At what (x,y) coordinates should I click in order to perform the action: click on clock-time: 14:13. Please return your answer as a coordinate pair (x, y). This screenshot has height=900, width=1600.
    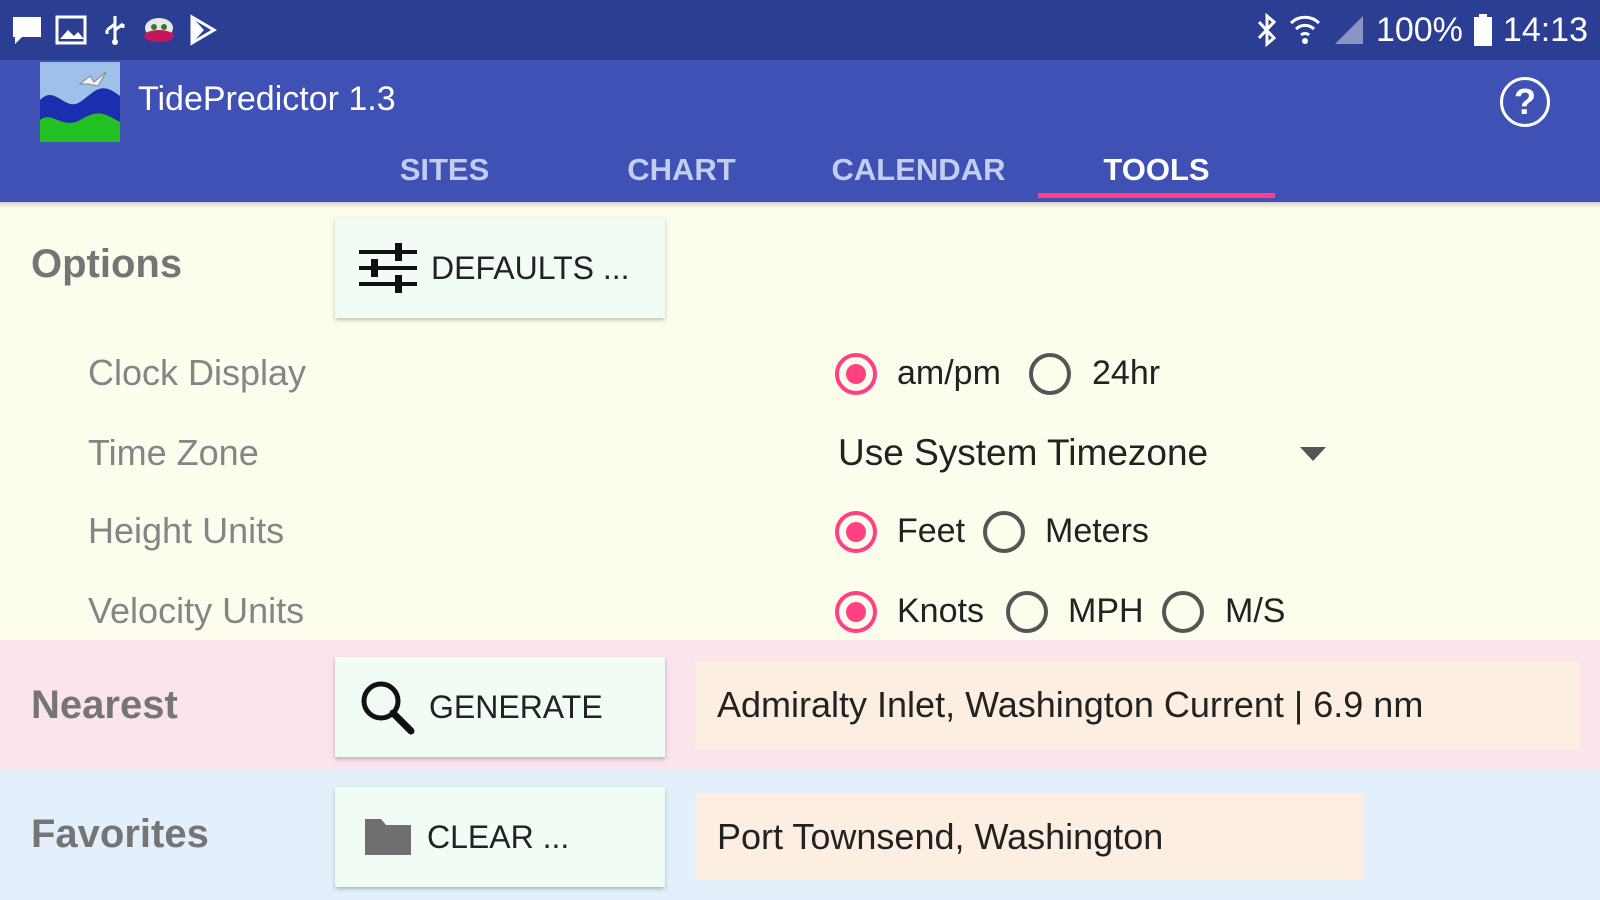
    Looking at the image, I should click on (1545, 29).